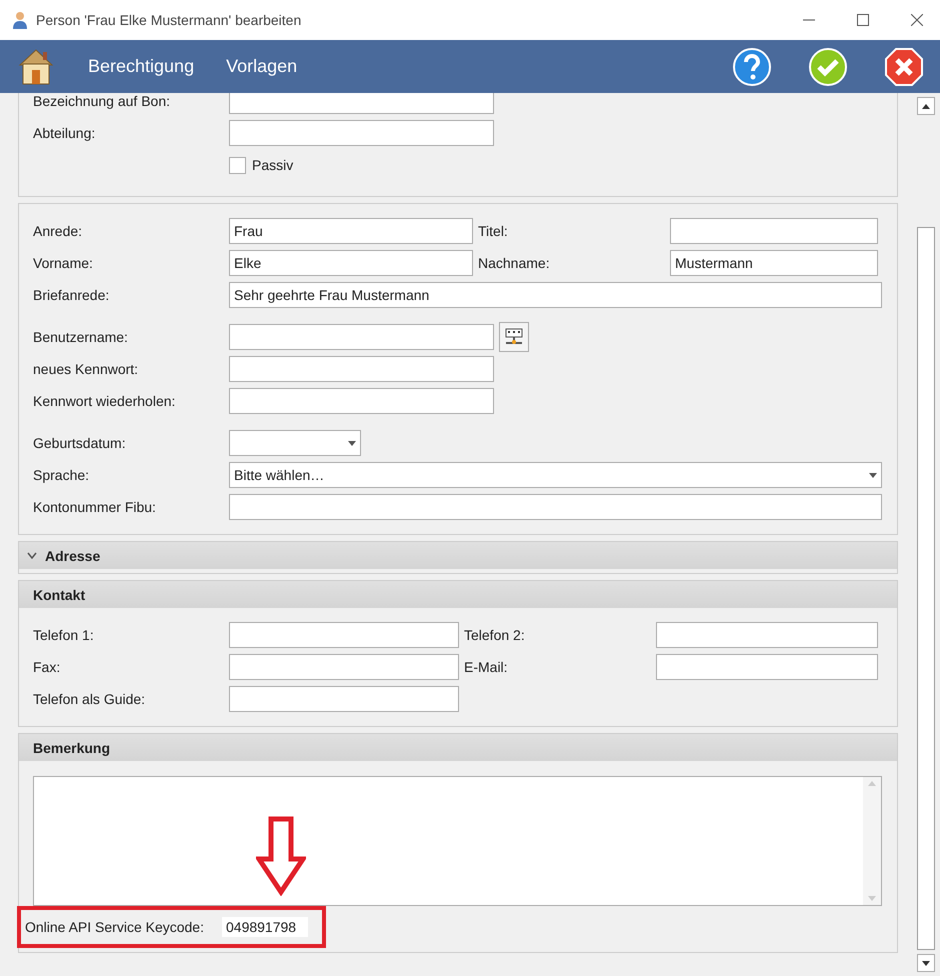 This screenshot has width=940, height=976. I want to click on field-label: Geburtsdatum:, so click(80, 443).